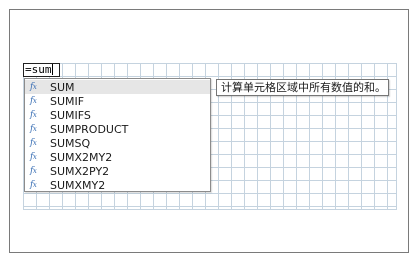 Image resolution: width=419 pixels, height=272 pixels. What do you see at coordinates (81, 157) in the screenshot?
I see `autocomplete-item-label: SUMX2MY2` at bounding box center [81, 157].